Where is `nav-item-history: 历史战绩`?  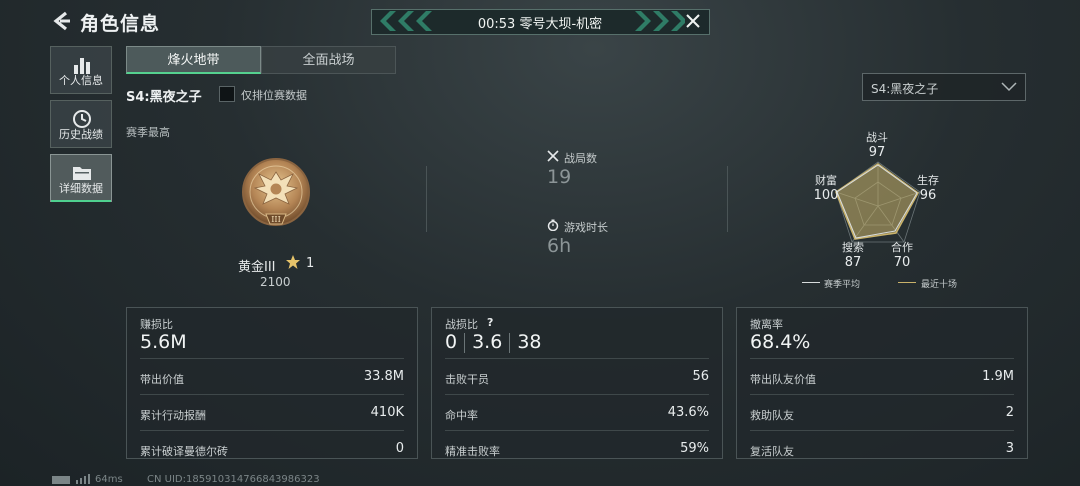
nav-item-history: 历史战绩 is located at coordinates (81, 124).